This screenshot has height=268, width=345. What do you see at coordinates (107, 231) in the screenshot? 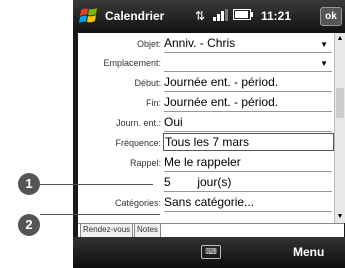
I see `tab-rendez-vous: Rendez-vous` at bounding box center [107, 231].